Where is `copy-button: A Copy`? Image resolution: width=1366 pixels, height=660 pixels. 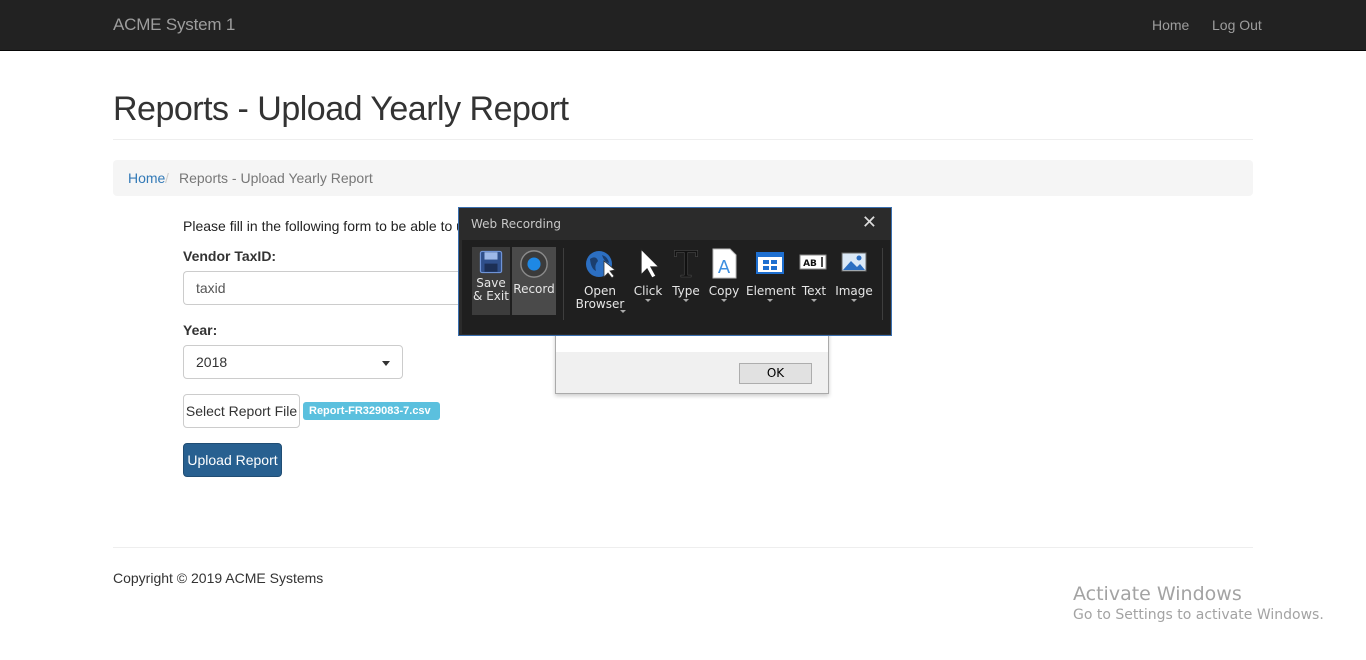
copy-button: A Copy is located at coordinates (724, 274).